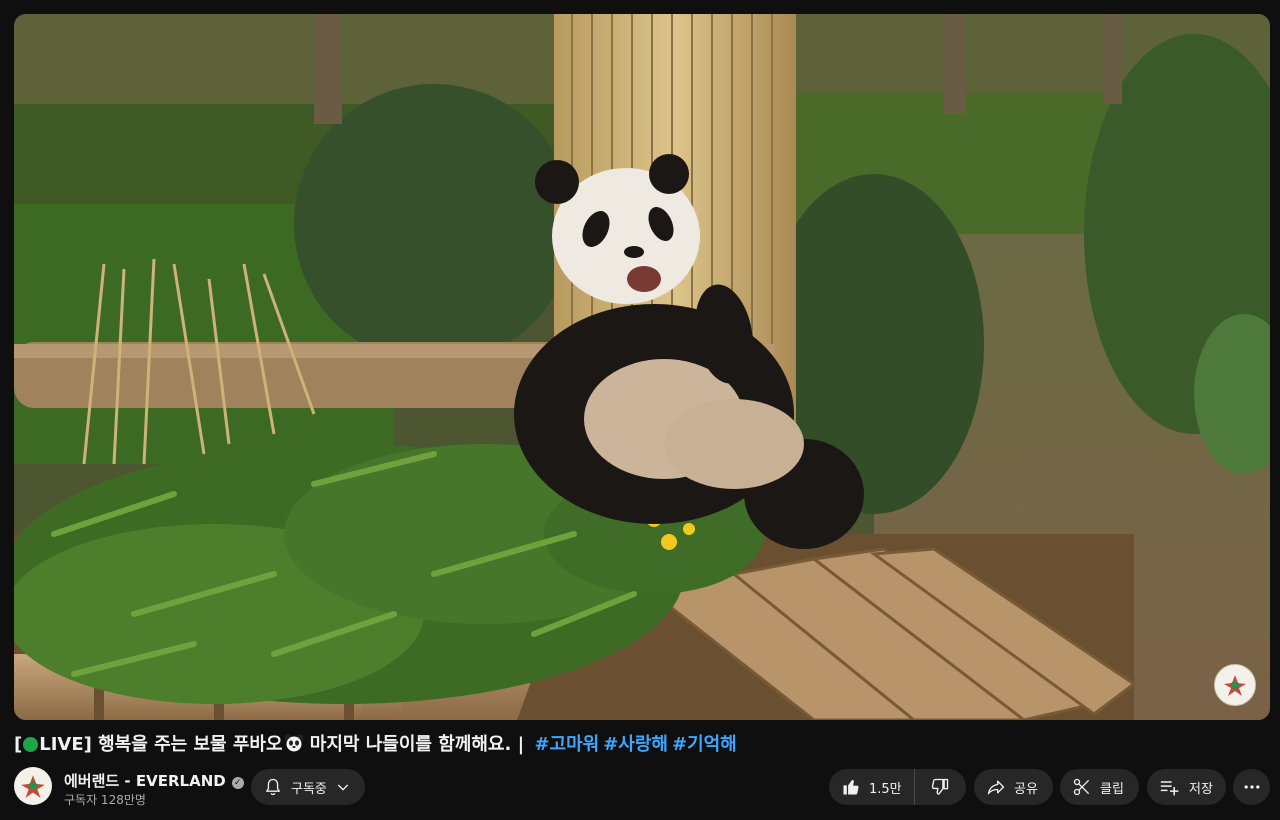 The image size is (1280, 820). What do you see at coordinates (885, 789) in the screenshot?
I see `like-count: 1.5만` at bounding box center [885, 789].